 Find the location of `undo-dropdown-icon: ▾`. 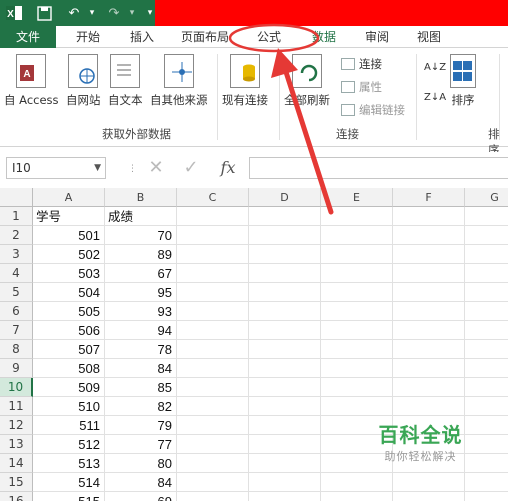

undo-dropdown-icon: ▾ is located at coordinates (92, 13).